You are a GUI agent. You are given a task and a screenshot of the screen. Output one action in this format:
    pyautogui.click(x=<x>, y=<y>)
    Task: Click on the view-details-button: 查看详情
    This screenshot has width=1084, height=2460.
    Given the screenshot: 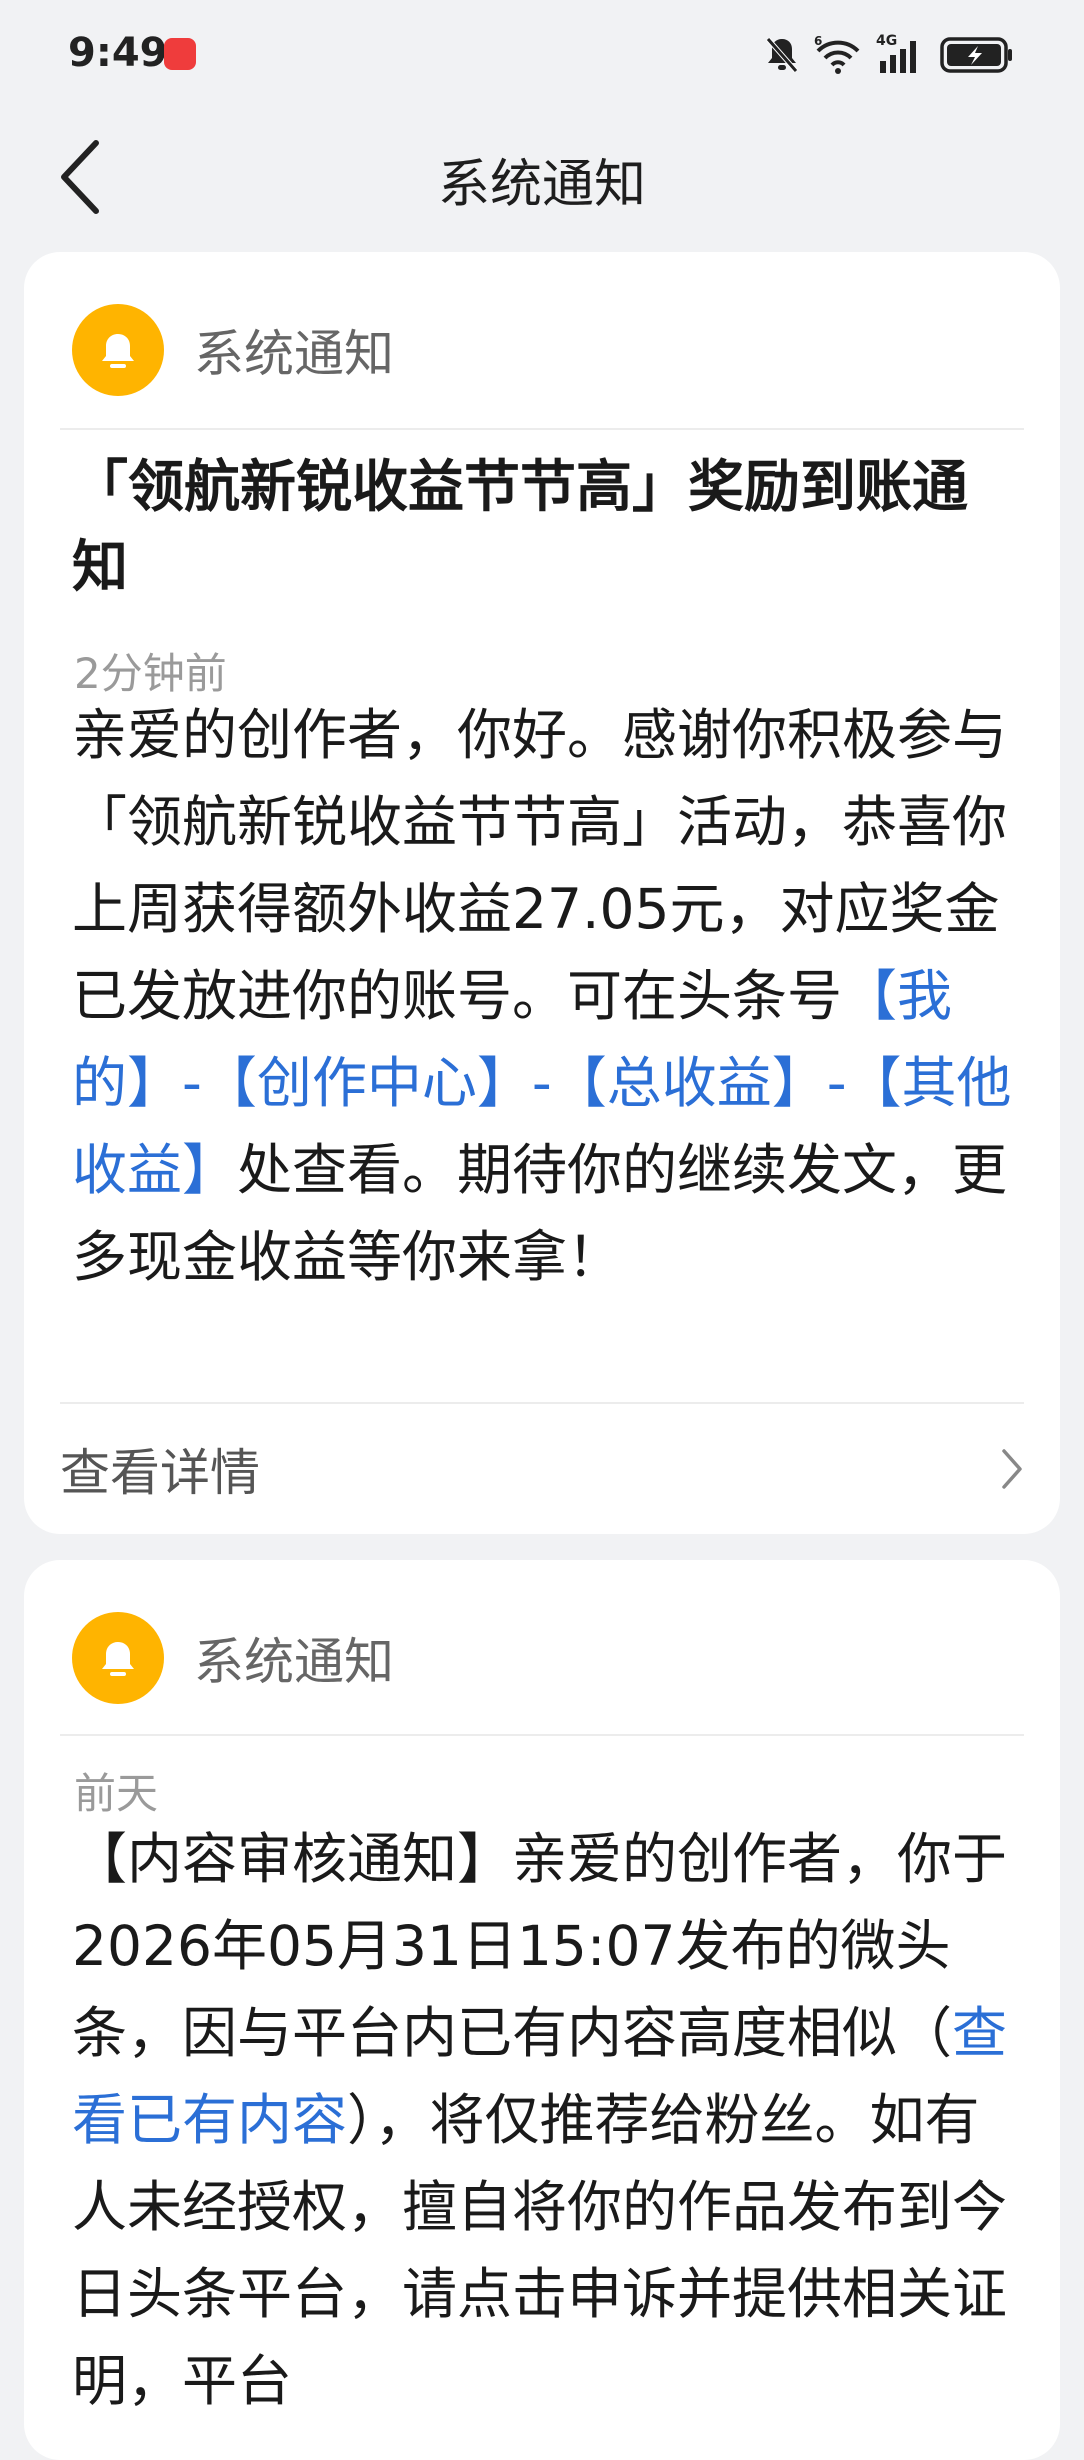 What is the action you would take?
    pyautogui.click(x=542, y=1469)
    